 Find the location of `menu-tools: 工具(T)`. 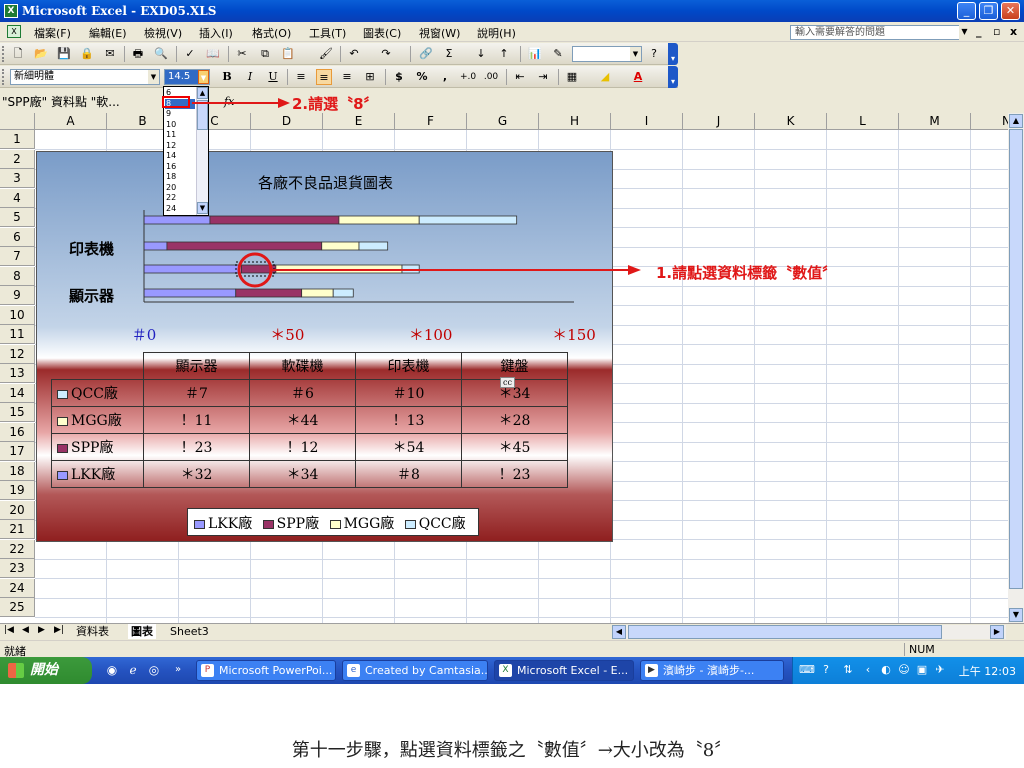

menu-tools: 工具(T) is located at coordinates (327, 33).